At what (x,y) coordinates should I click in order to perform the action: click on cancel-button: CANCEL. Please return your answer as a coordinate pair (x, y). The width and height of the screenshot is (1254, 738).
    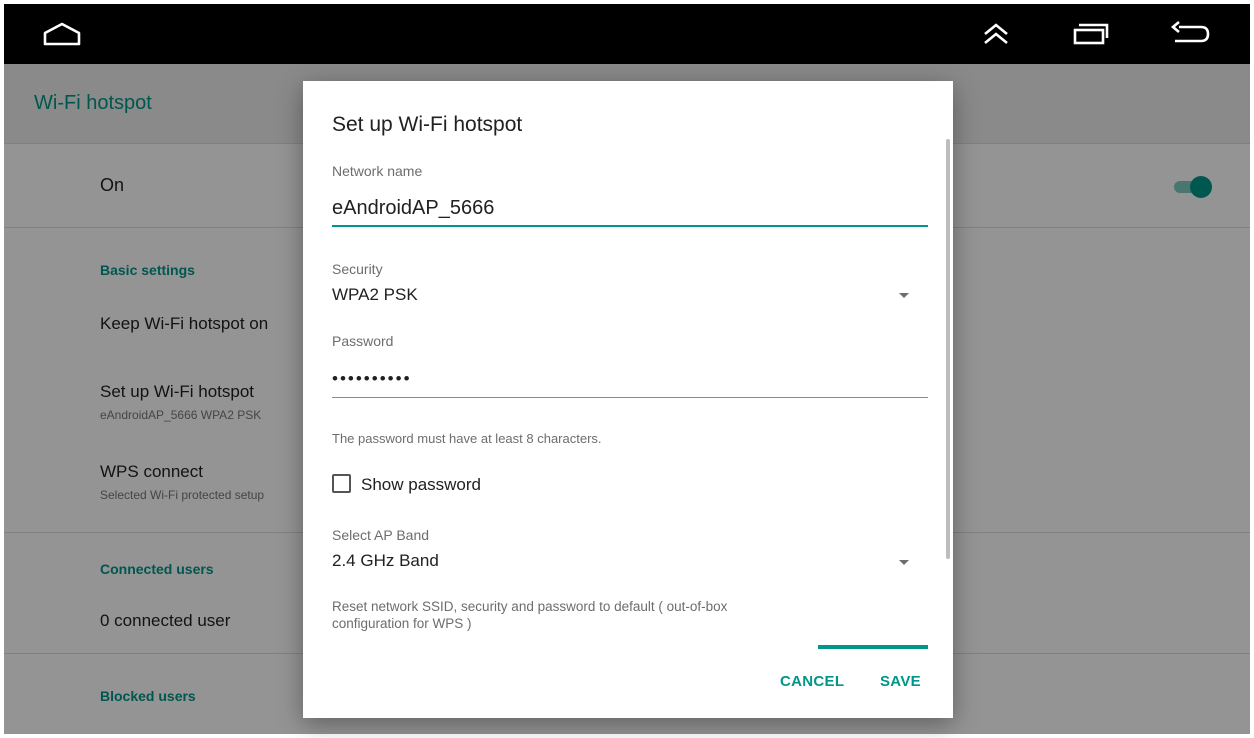
    Looking at the image, I should click on (812, 681).